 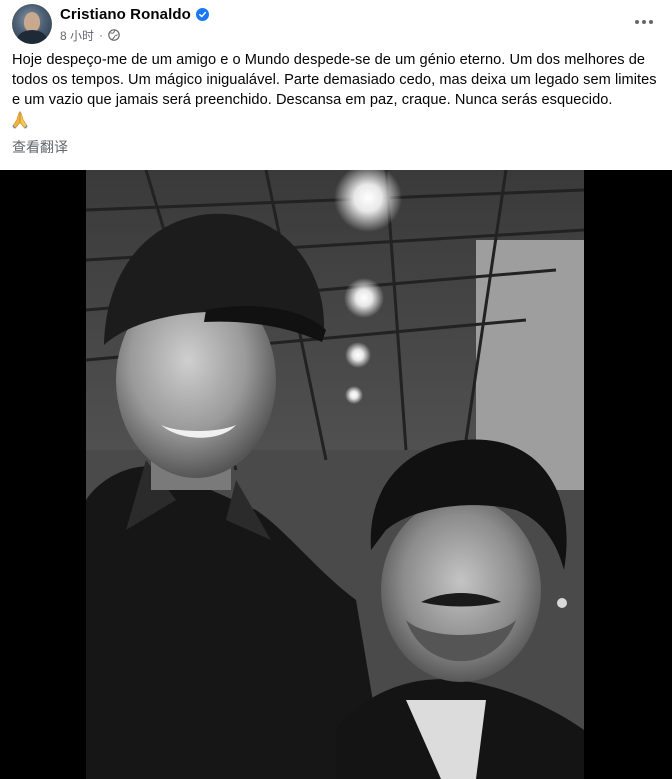 I want to click on post-header: Cristiano Ronaldo 8 小时 ·, so click(x=336, y=25).